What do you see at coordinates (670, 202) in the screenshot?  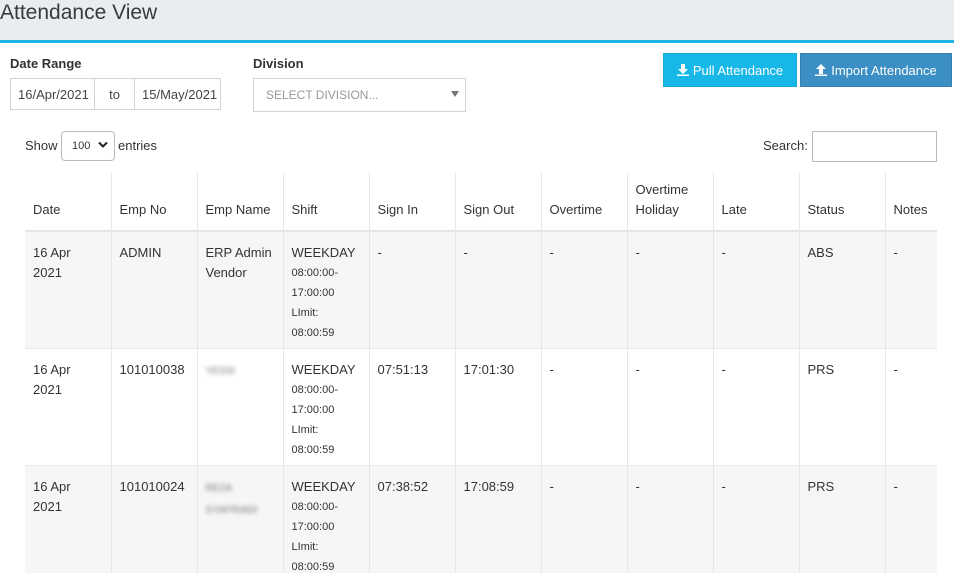 I see `column-header-overtime-holiday: Overtime Holiday` at bounding box center [670, 202].